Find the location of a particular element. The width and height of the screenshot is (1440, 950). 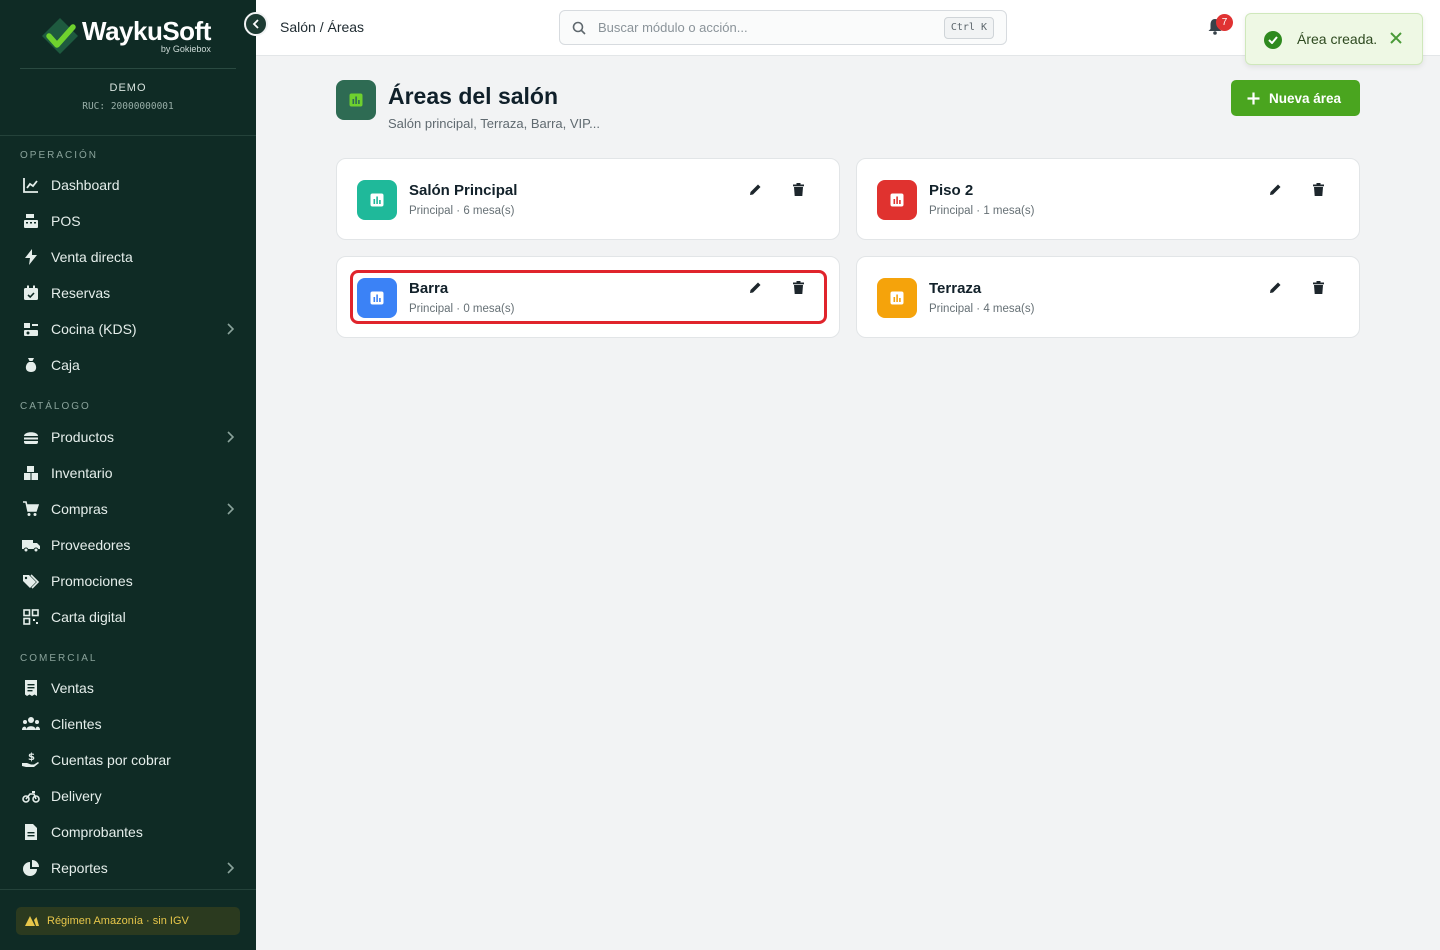

tags-icon is located at coordinates (31, 581).